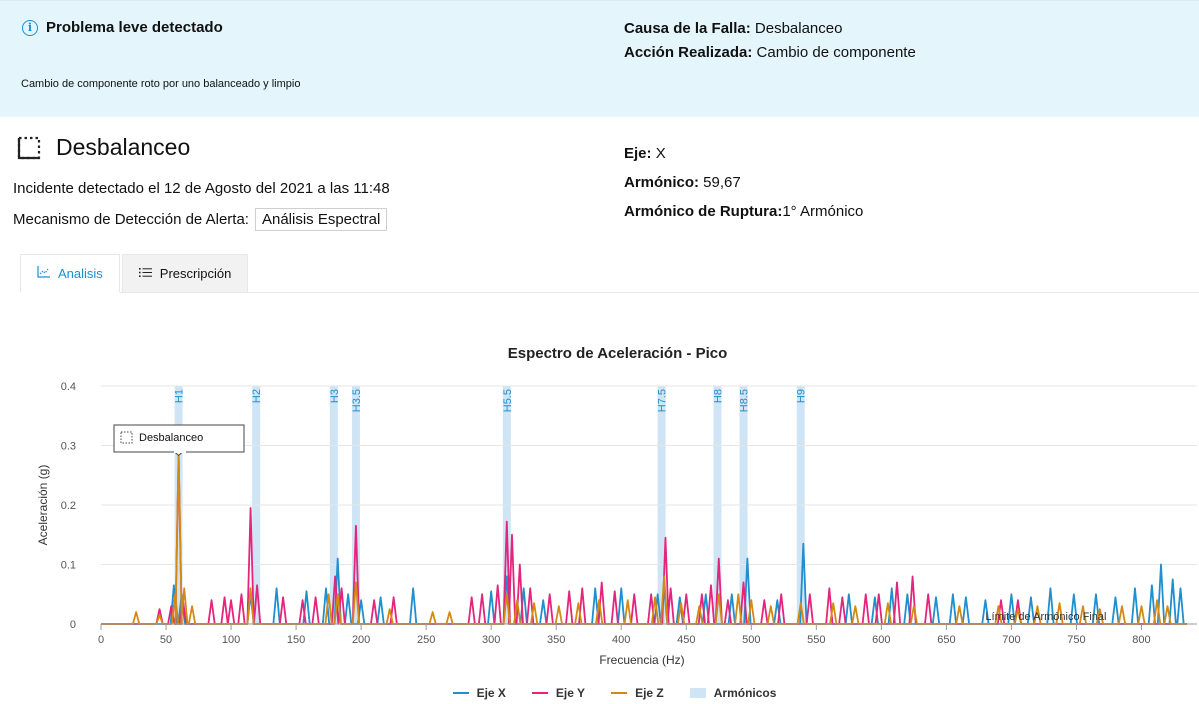  Describe the element at coordinates (426, 640) in the screenshot. I see `x-tick-label: 250` at that location.